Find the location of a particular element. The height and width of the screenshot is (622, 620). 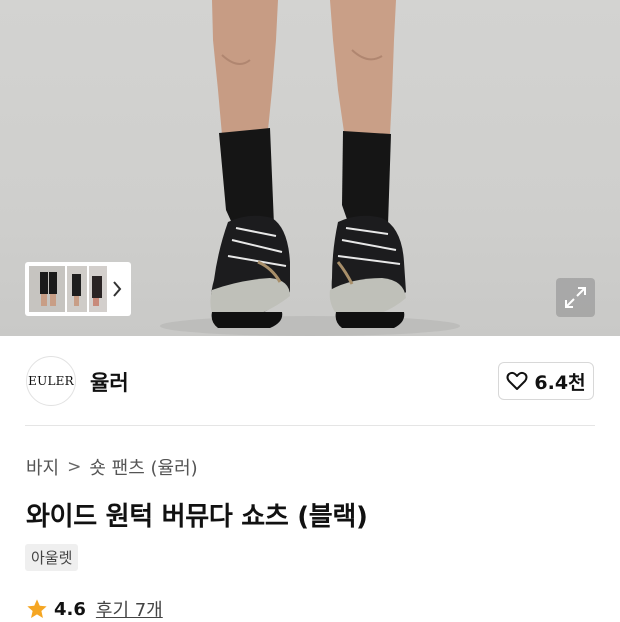

rating-score: 4.6 is located at coordinates (70, 609).